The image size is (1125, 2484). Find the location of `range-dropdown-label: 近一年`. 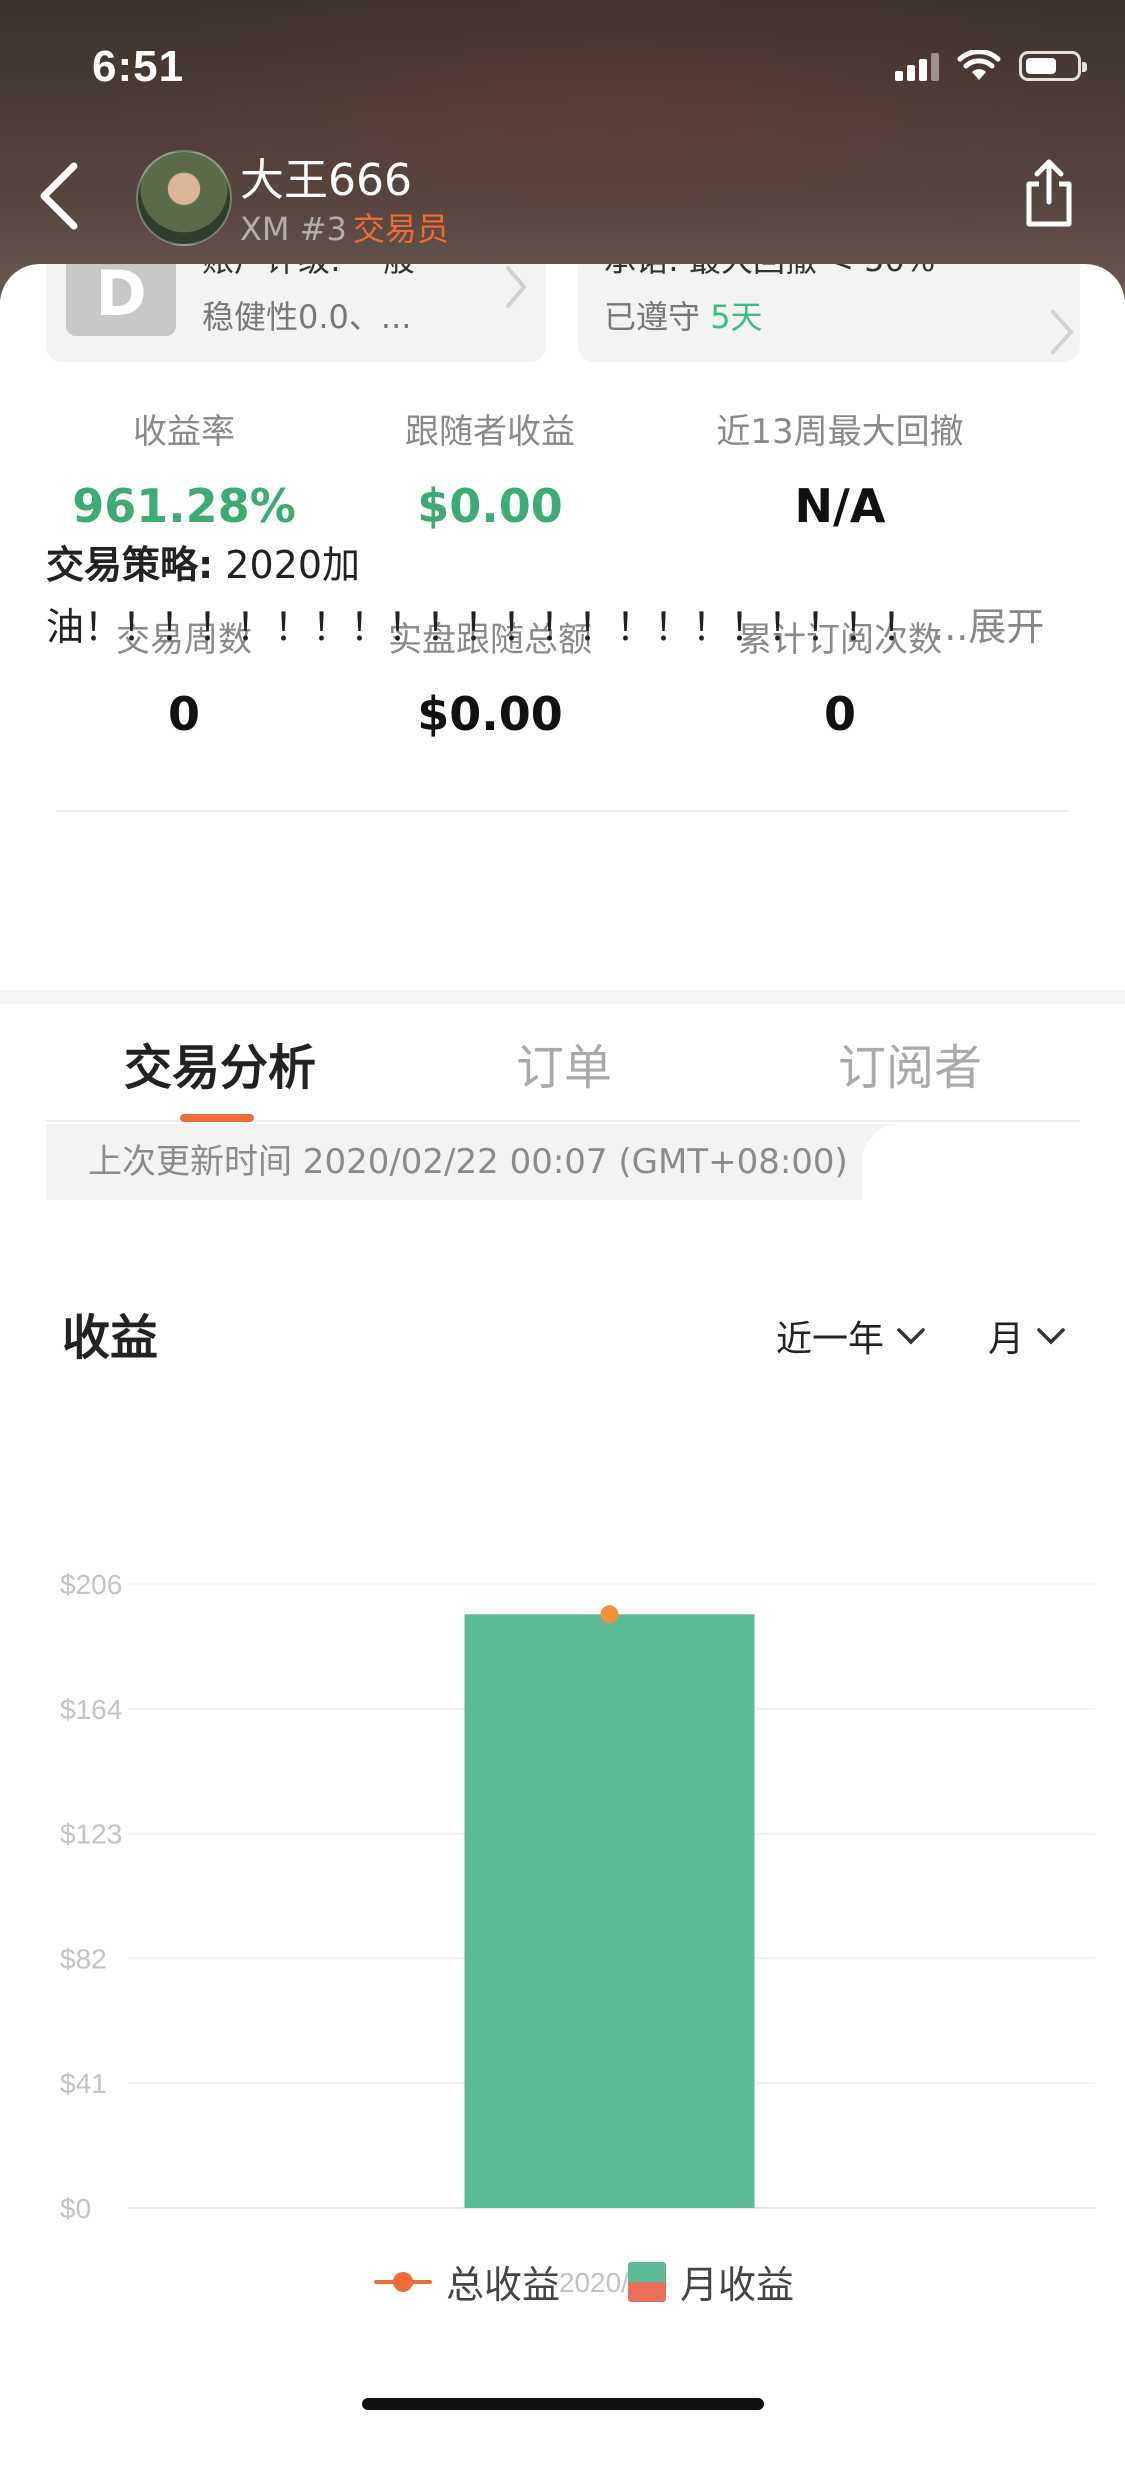

range-dropdown-label: 近一年 is located at coordinates (830, 1339).